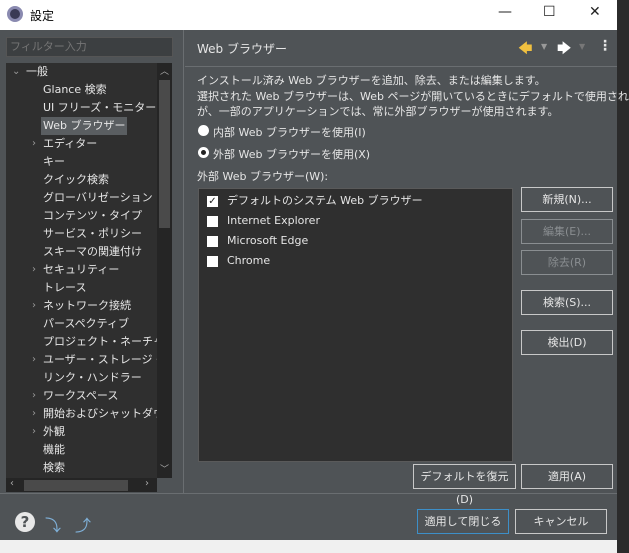 The image size is (629, 553). What do you see at coordinates (549, 12) in the screenshot?
I see `maximize-button: ☐` at bounding box center [549, 12].